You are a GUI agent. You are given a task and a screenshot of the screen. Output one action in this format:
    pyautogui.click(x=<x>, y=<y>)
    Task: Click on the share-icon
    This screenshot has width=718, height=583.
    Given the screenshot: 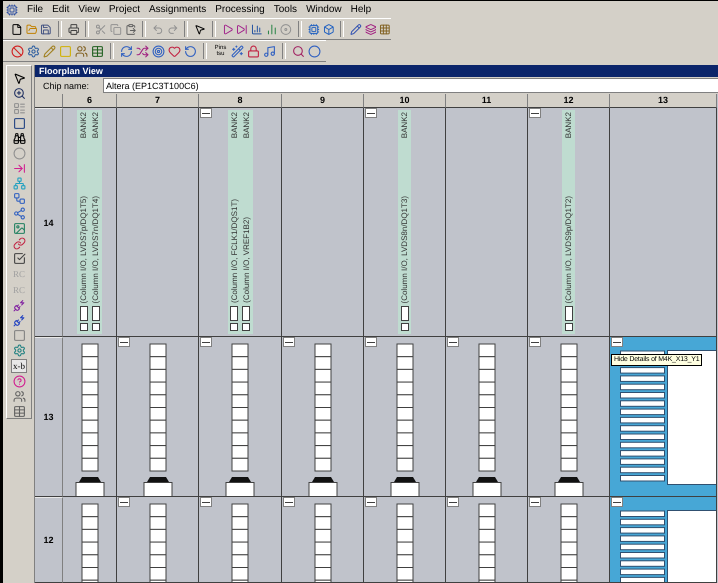 What is the action you would take?
    pyautogui.click(x=19, y=213)
    